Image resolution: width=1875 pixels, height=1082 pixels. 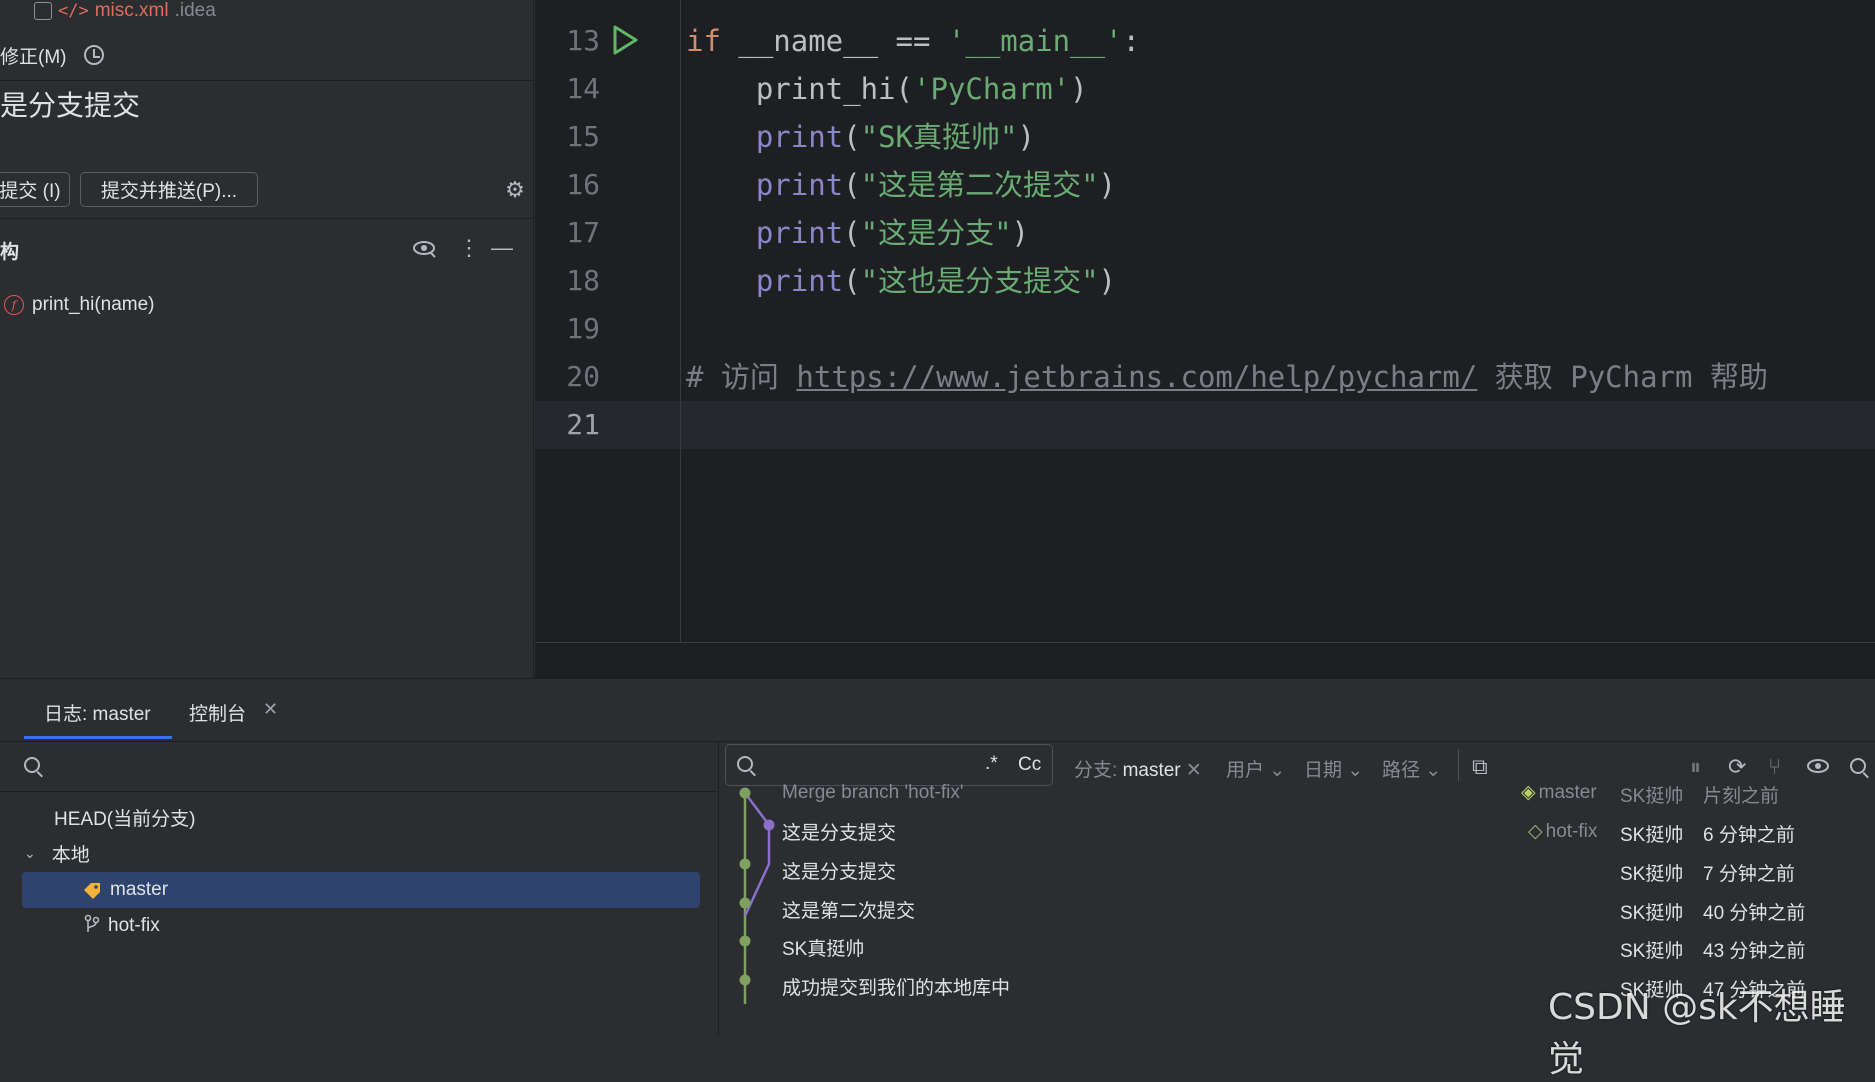 What do you see at coordinates (1151, 770) in the screenshot?
I see `branch-filter-value: master` at bounding box center [1151, 770].